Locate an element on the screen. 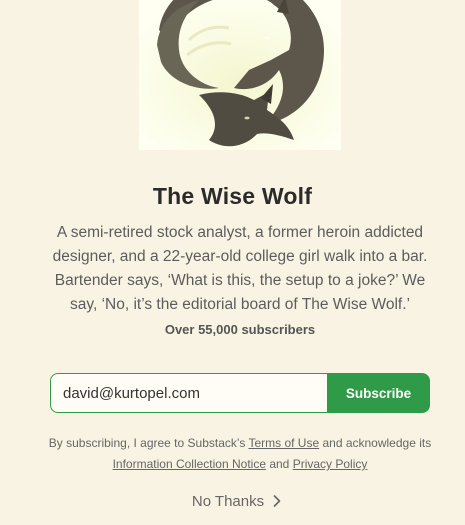 The image size is (465, 525). no-thanks-label: No Thanks is located at coordinates (228, 501).